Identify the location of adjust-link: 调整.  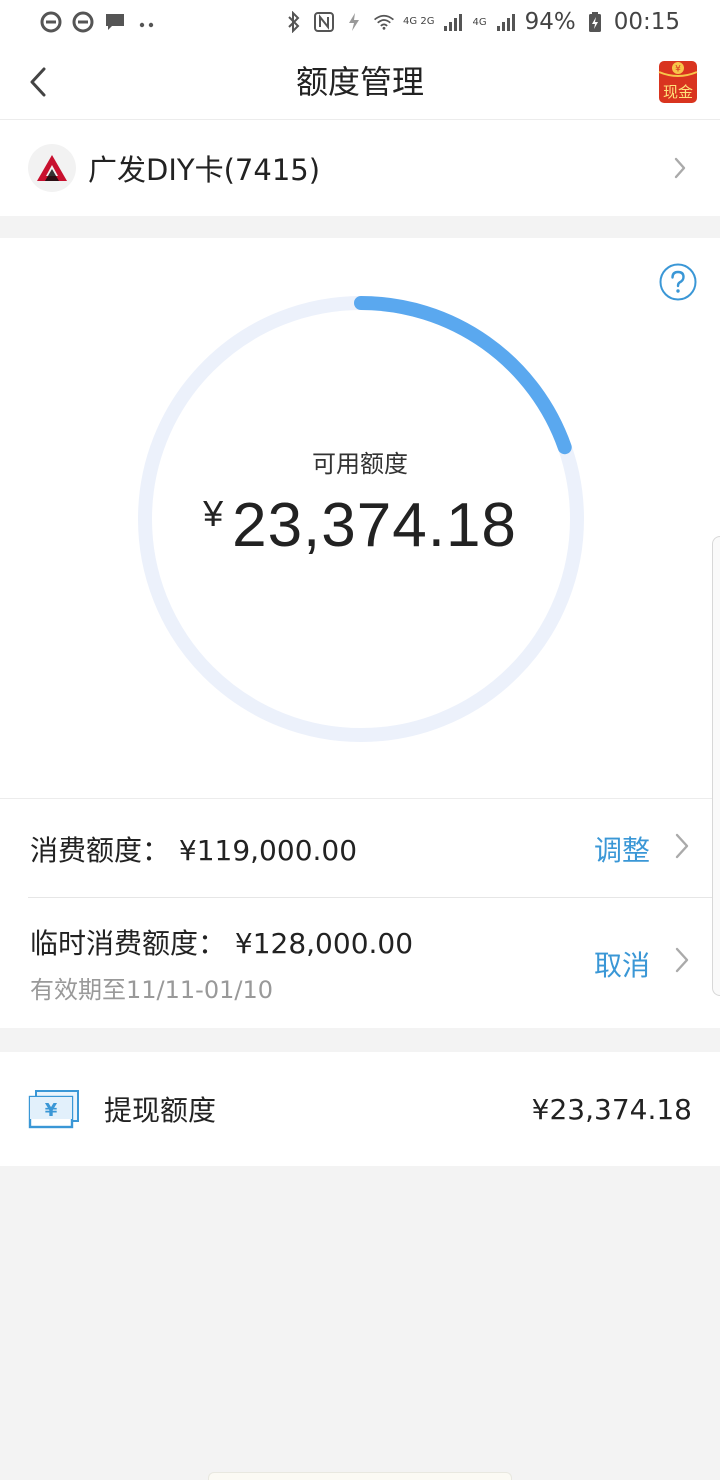
(622, 849).